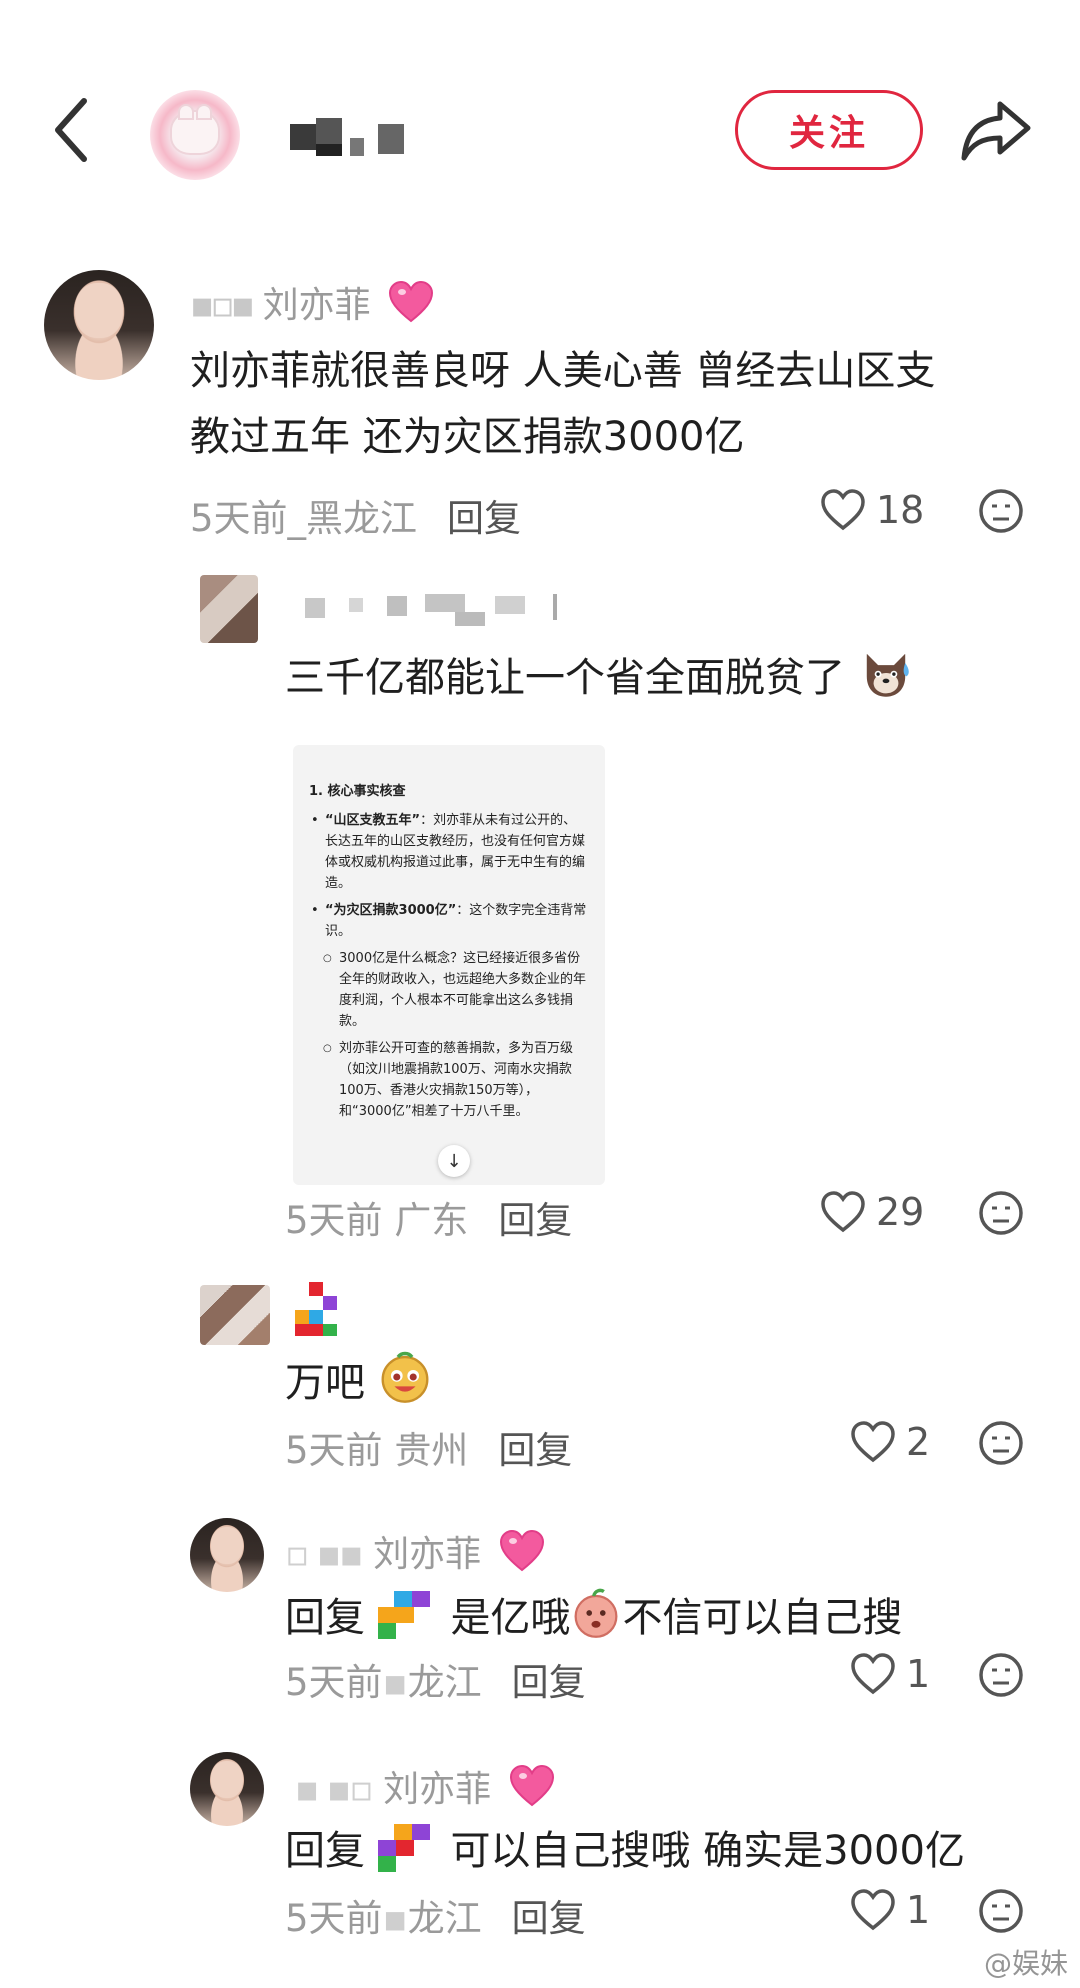 The height and width of the screenshot is (1988, 1080). What do you see at coordinates (540, 115) in the screenshot?
I see `top-bar: 关注` at bounding box center [540, 115].